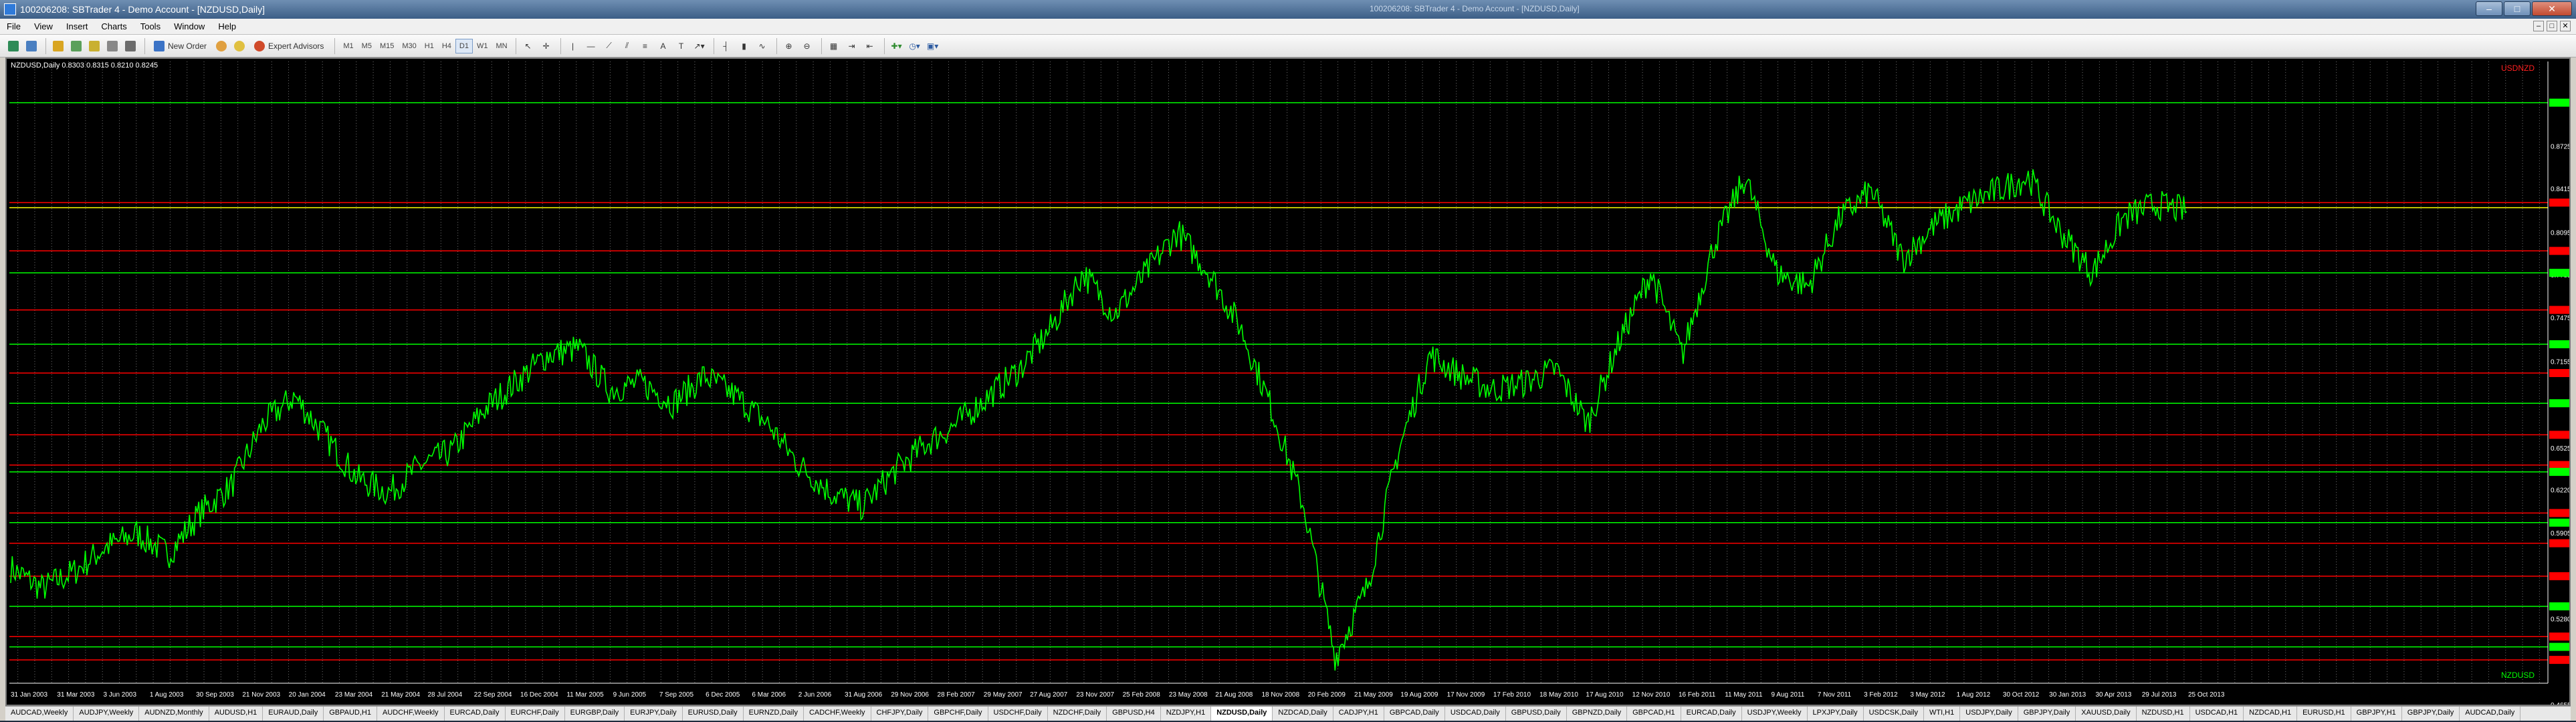 Image resolution: width=2576 pixels, height=722 pixels. What do you see at coordinates (528, 46) in the screenshot?
I see `cursor-button: ↖` at bounding box center [528, 46].